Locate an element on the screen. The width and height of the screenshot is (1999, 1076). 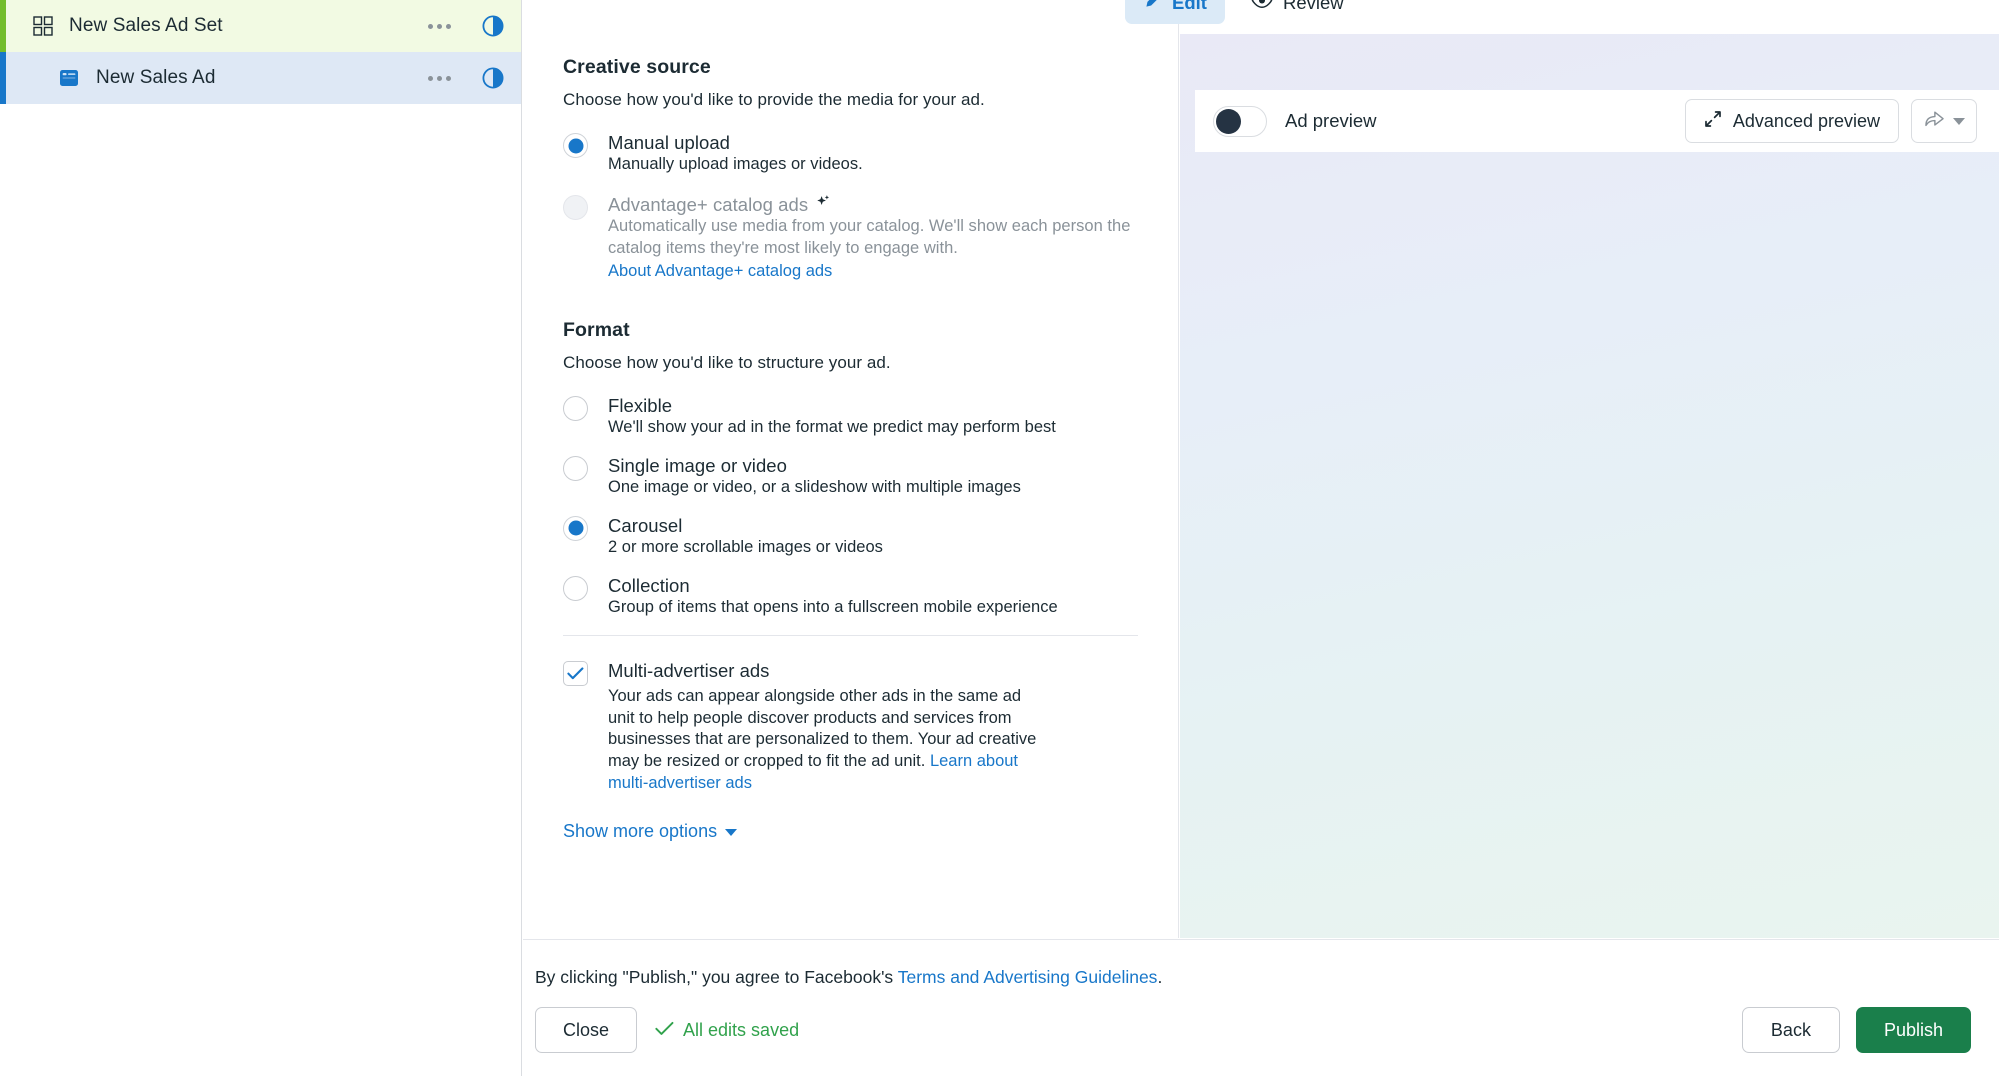
advantage-catalog-label-row: Advantage+ catalog ads is located at coordinates (893, 205).